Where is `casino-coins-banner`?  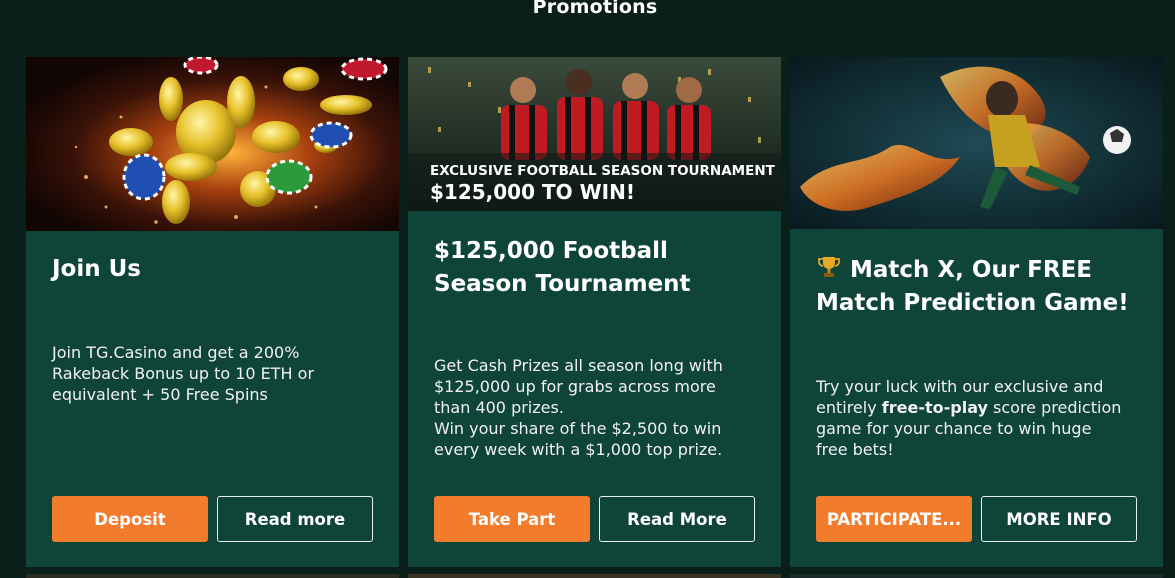
casino-coins-banner is located at coordinates (212, 144).